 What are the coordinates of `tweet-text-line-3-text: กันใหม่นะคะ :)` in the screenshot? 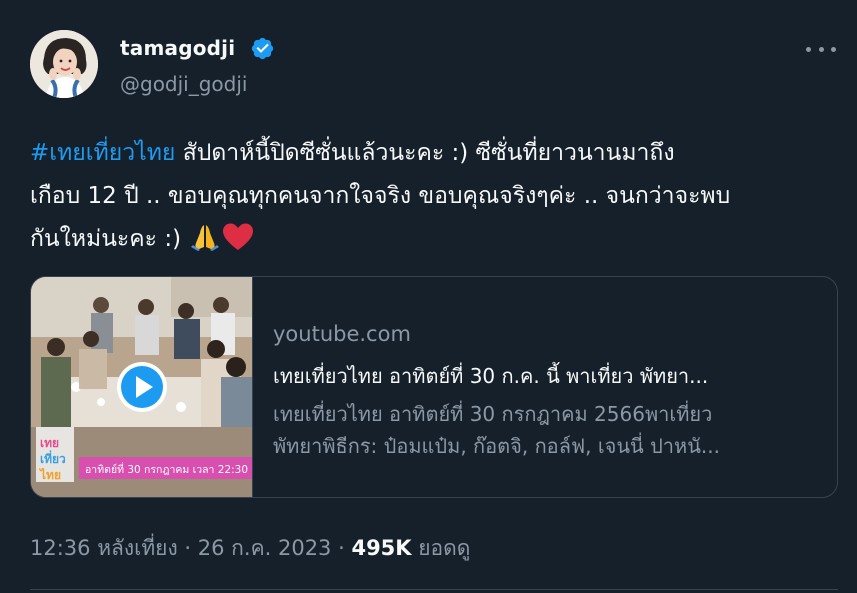 It's located at (109, 239).